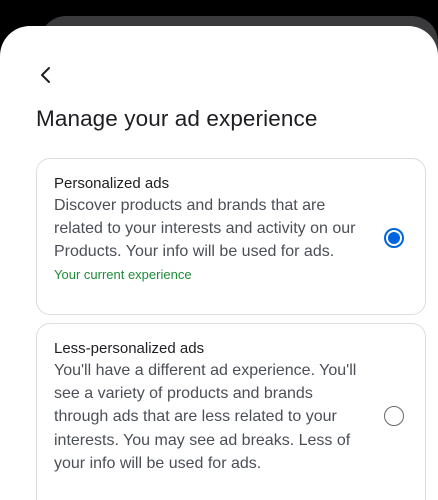  Describe the element at coordinates (394, 416) in the screenshot. I see `less-personalized-ads-radio` at that location.